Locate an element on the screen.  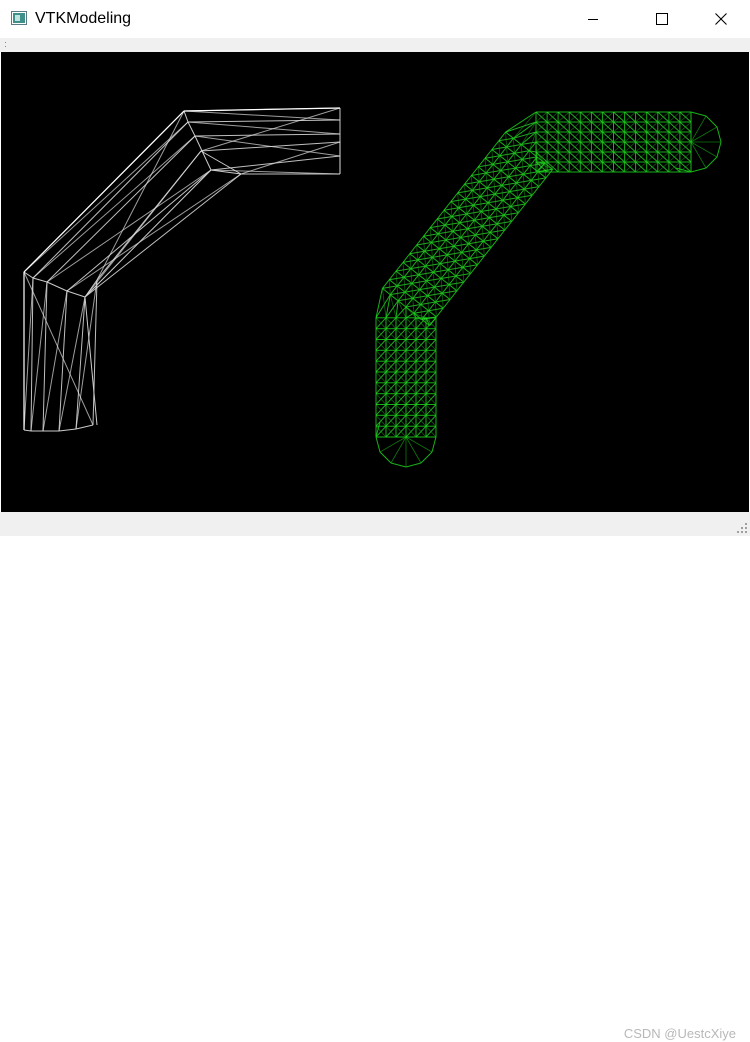
minimize-button is located at coordinates (593, 19).